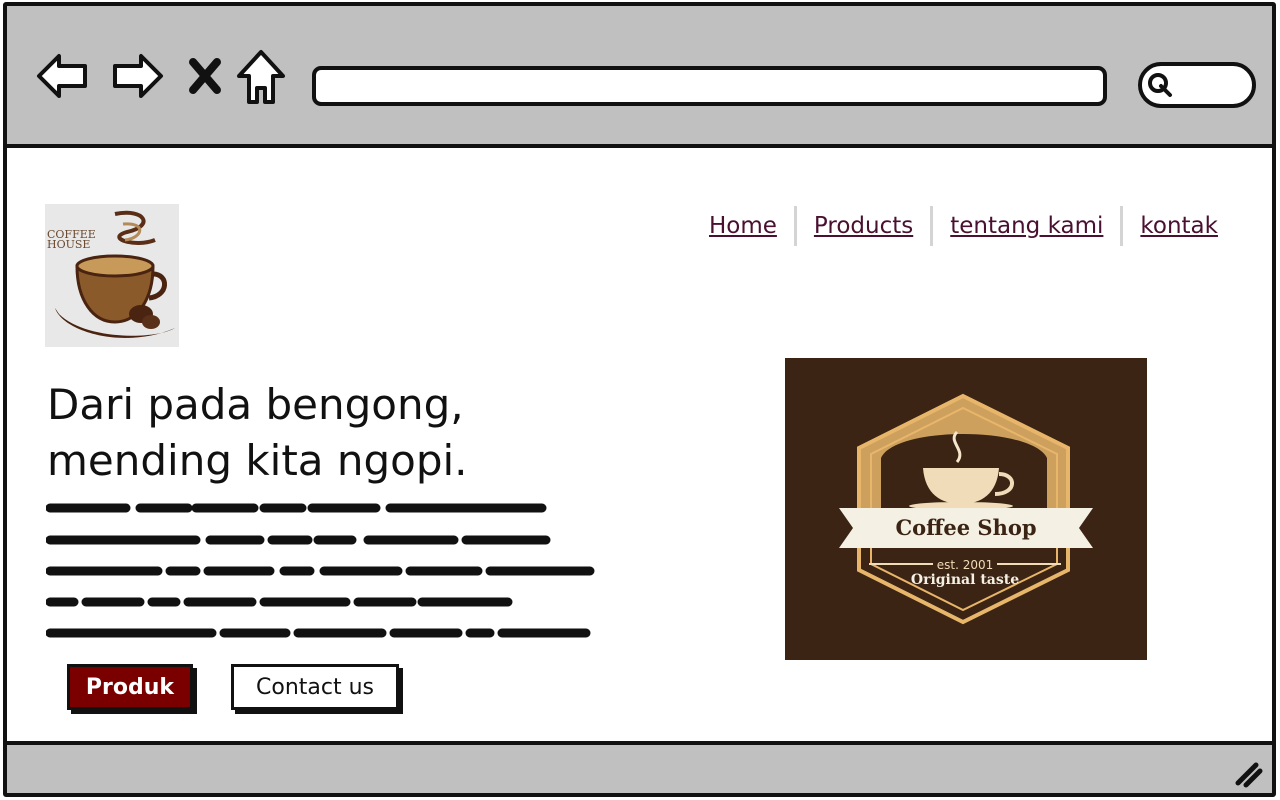 The image size is (1280, 800). What do you see at coordinates (68, 244) in the screenshot?
I see `logo-text-line2: HOUSE` at bounding box center [68, 244].